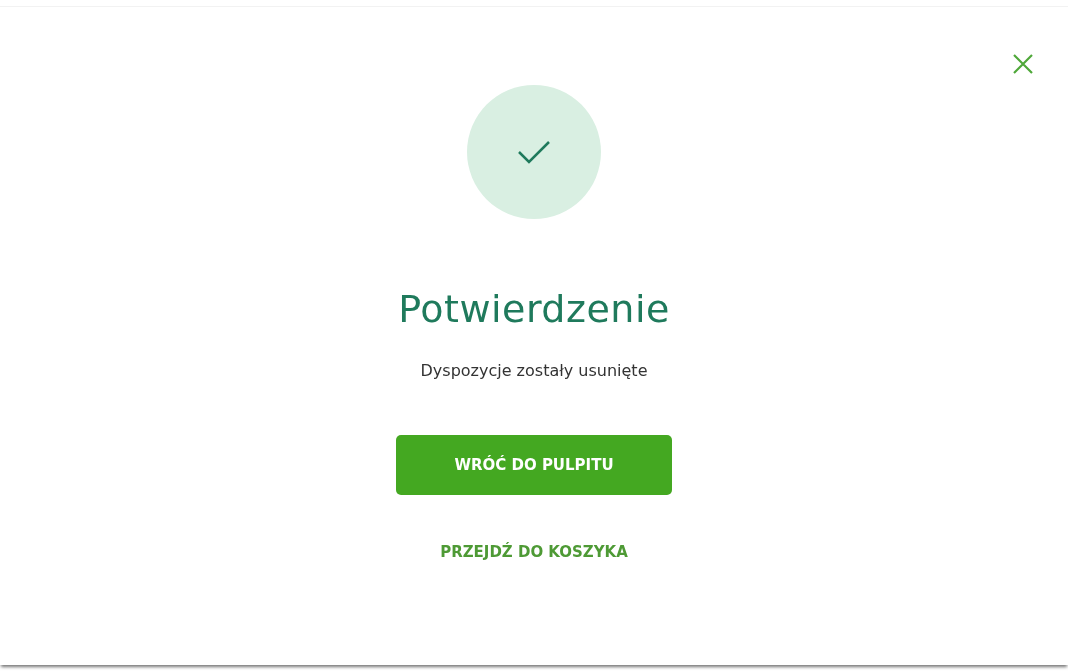  What do you see at coordinates (534, 370) in the screenshot?
I see `dialog-message: Dyspozycje zostały usunięte` at bounding box center [534, 370].